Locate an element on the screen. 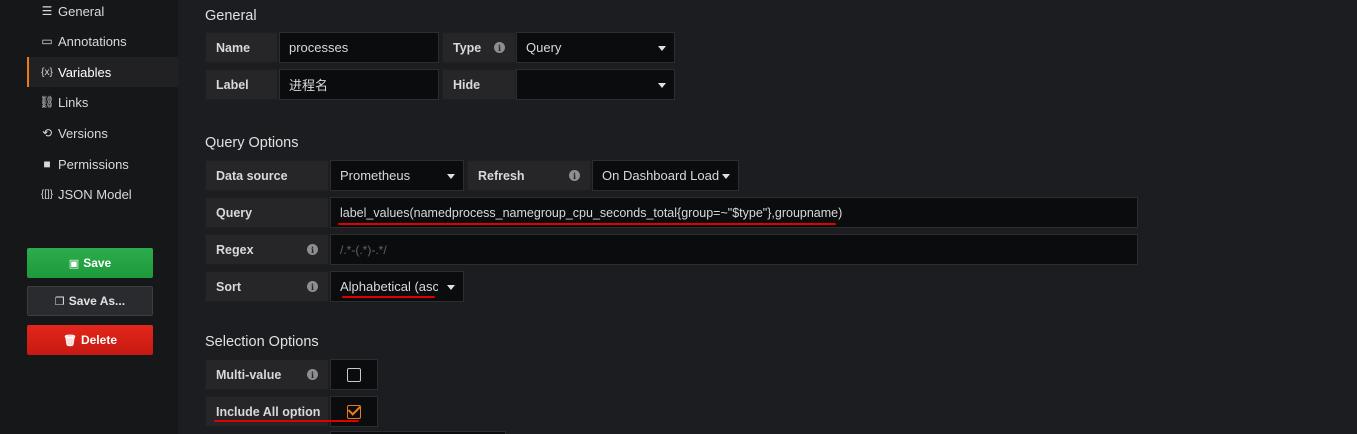 Image resolution: width=1357 pixels, height=434 pixels. save-button: ▣ Save is located at coordinates (90, 263).